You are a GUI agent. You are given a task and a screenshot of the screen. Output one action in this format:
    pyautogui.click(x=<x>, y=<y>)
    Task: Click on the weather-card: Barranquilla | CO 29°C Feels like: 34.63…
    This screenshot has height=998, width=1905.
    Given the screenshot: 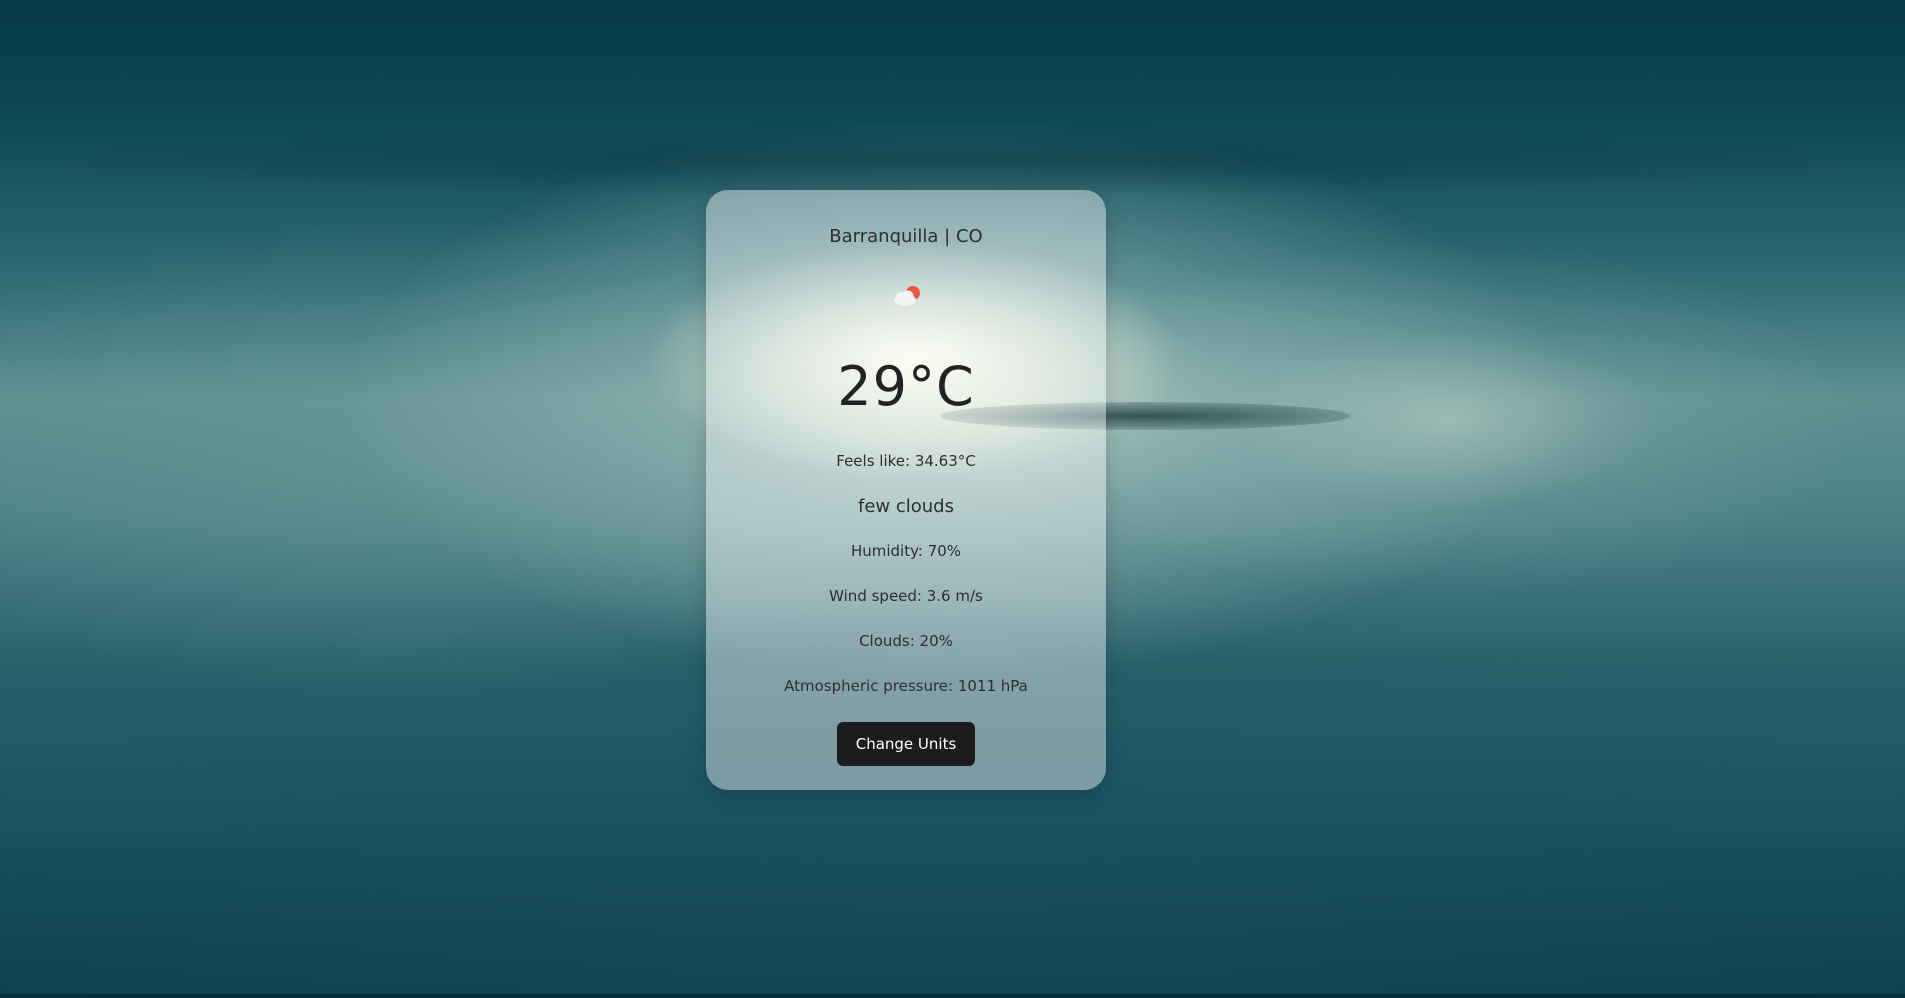 What is the action you would take?
    pyautogui.click(x=906, y=490)
    